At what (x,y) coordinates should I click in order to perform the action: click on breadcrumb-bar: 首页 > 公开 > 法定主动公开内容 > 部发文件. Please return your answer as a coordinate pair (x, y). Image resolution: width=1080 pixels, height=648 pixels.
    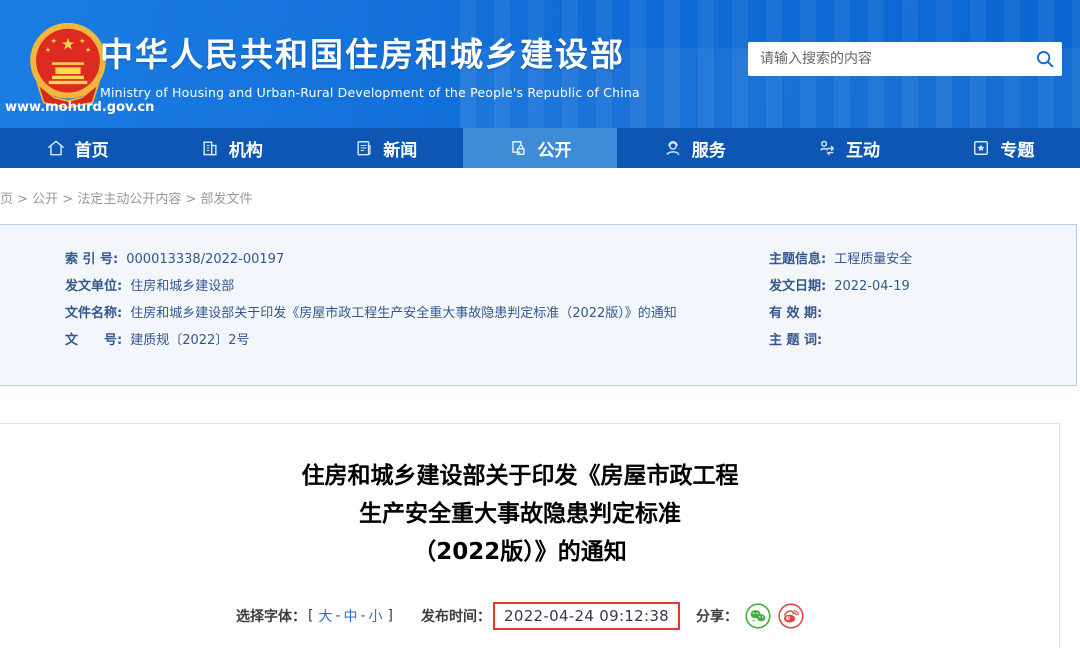
    Looking at the image, I should click on (540, 196).